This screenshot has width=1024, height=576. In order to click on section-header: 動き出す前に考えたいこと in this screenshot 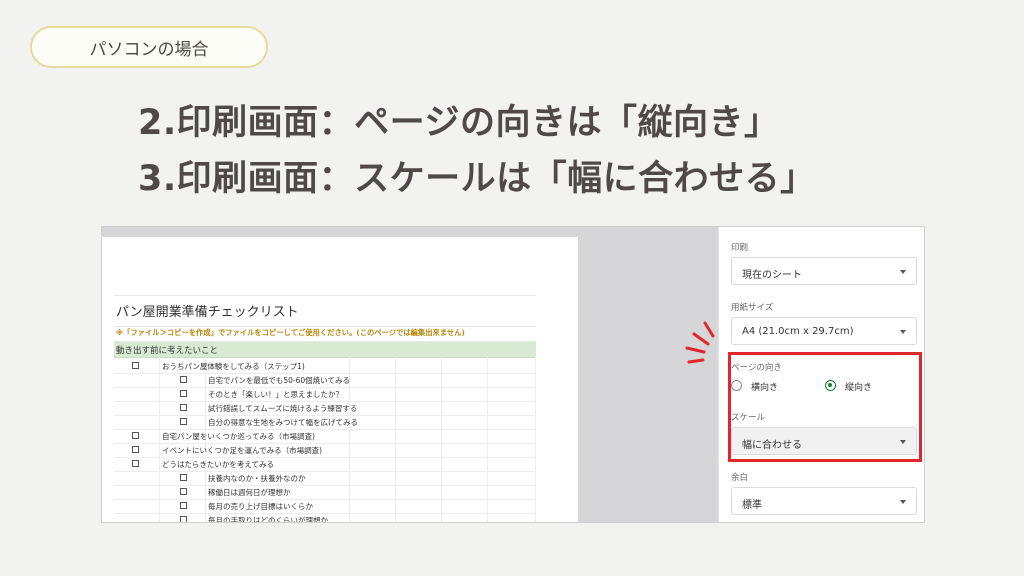, I will do `click(167, 351)`.